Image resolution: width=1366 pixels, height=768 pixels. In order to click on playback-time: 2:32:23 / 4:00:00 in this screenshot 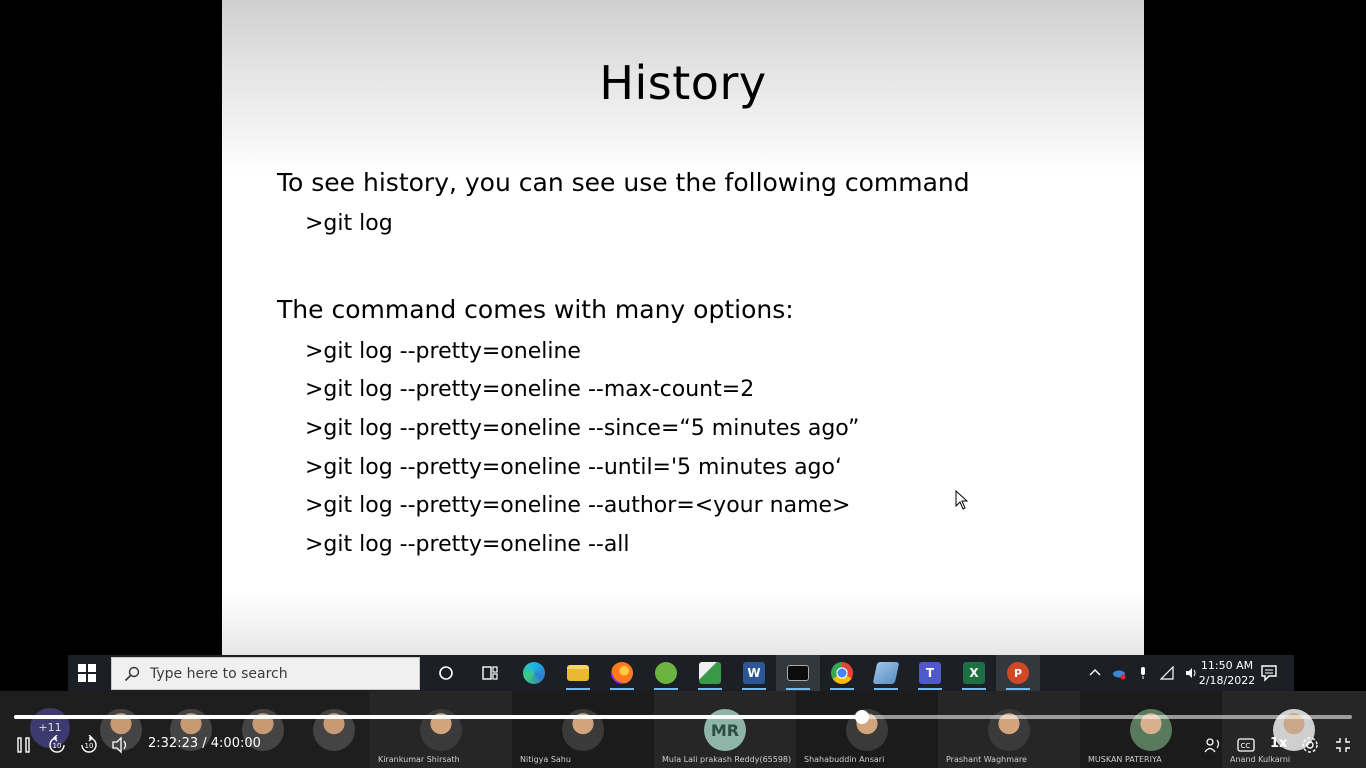, I will do `click(204, 743)`.